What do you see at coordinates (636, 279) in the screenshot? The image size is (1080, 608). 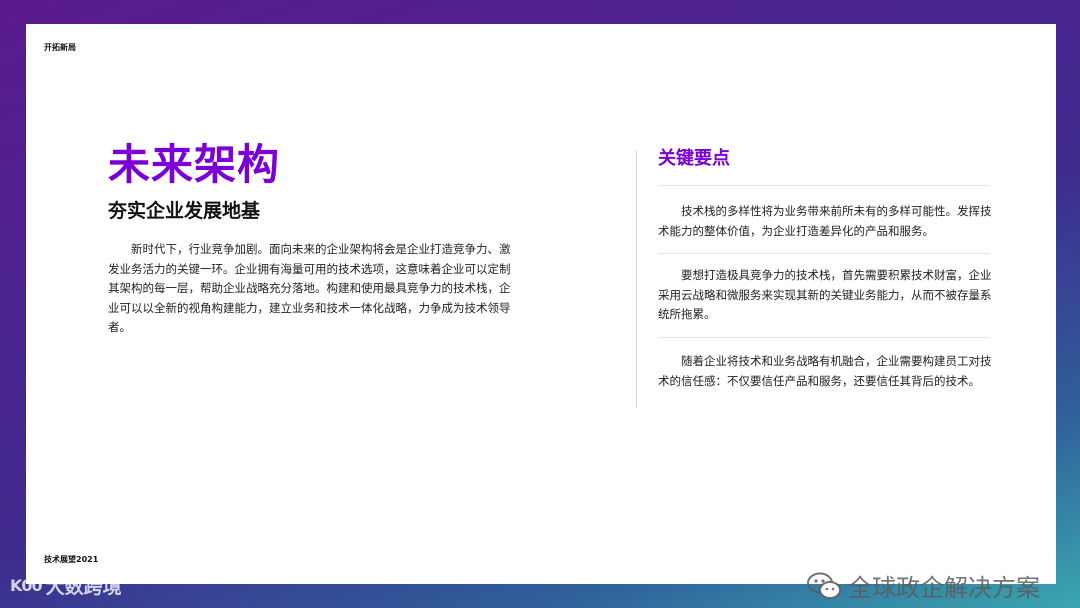 I see `column-divider` at bounding box center [636, 279].